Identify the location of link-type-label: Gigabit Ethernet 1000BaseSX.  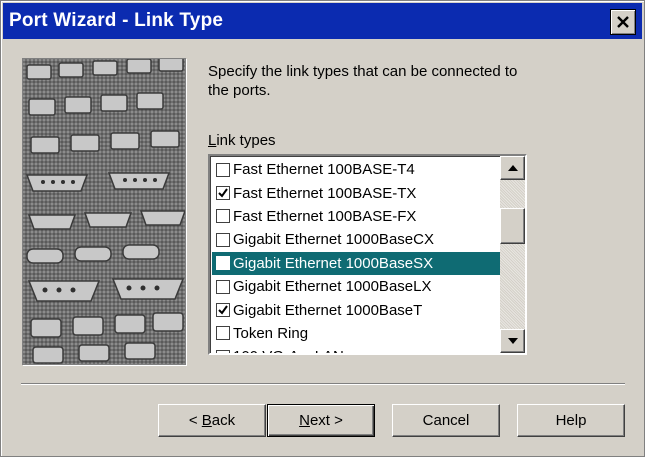
(333, 263).